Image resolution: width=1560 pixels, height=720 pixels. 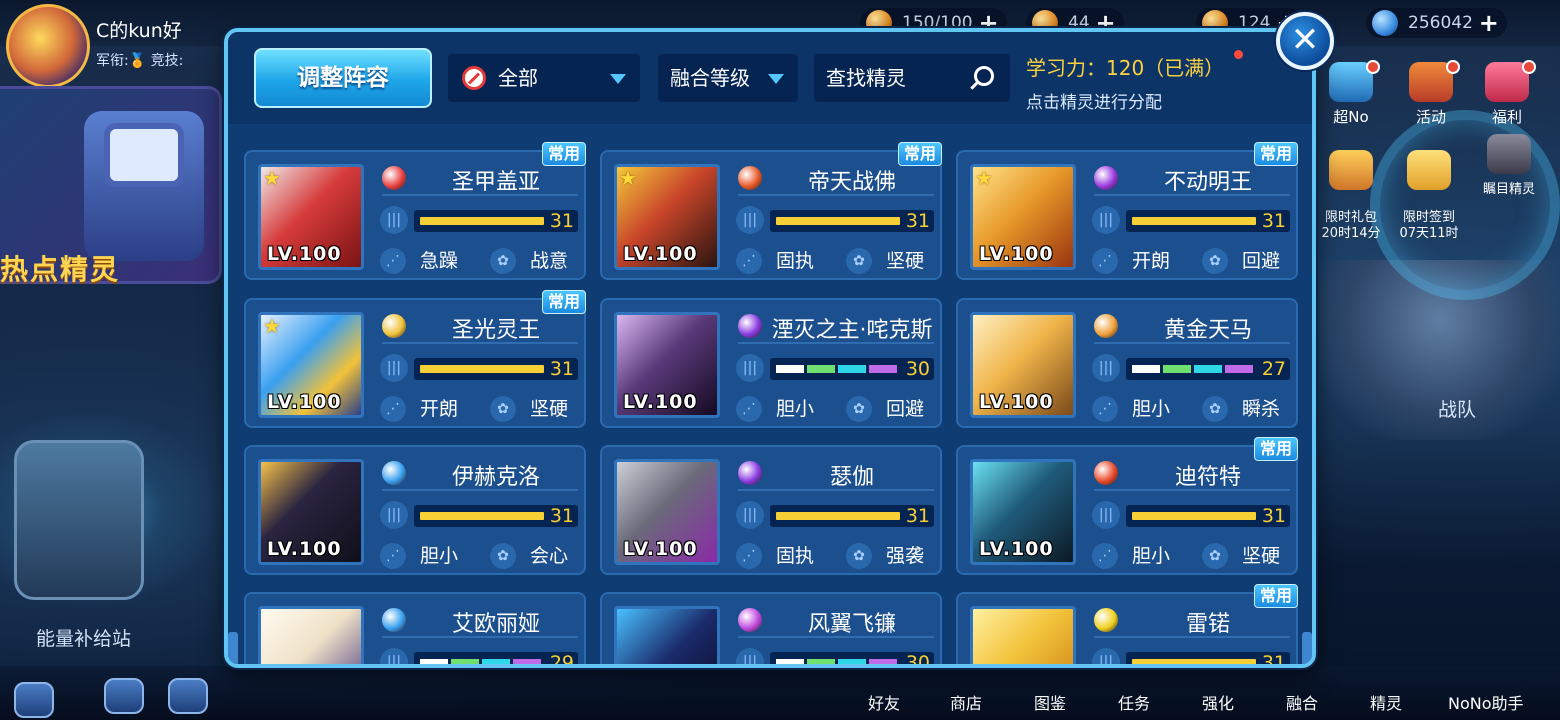 What do you see at coordinates (884, 702) in the screenshot?
I see `nav-friends: 好友` at bounding box center [884, 702].